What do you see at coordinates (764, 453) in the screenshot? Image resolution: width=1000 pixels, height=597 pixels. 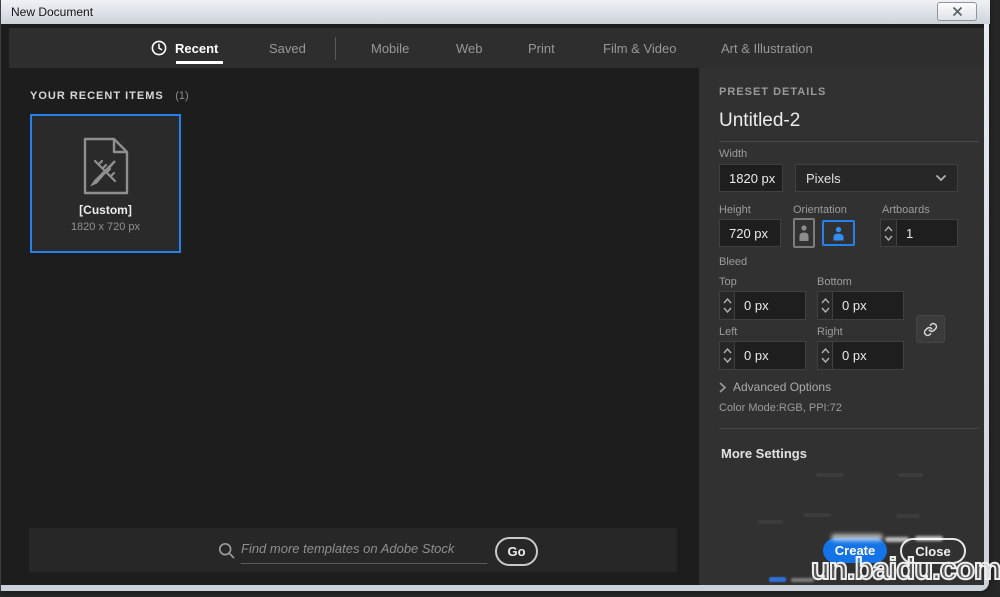 I see `more-settings-button: More Settings` at bounding box center [764, 453].